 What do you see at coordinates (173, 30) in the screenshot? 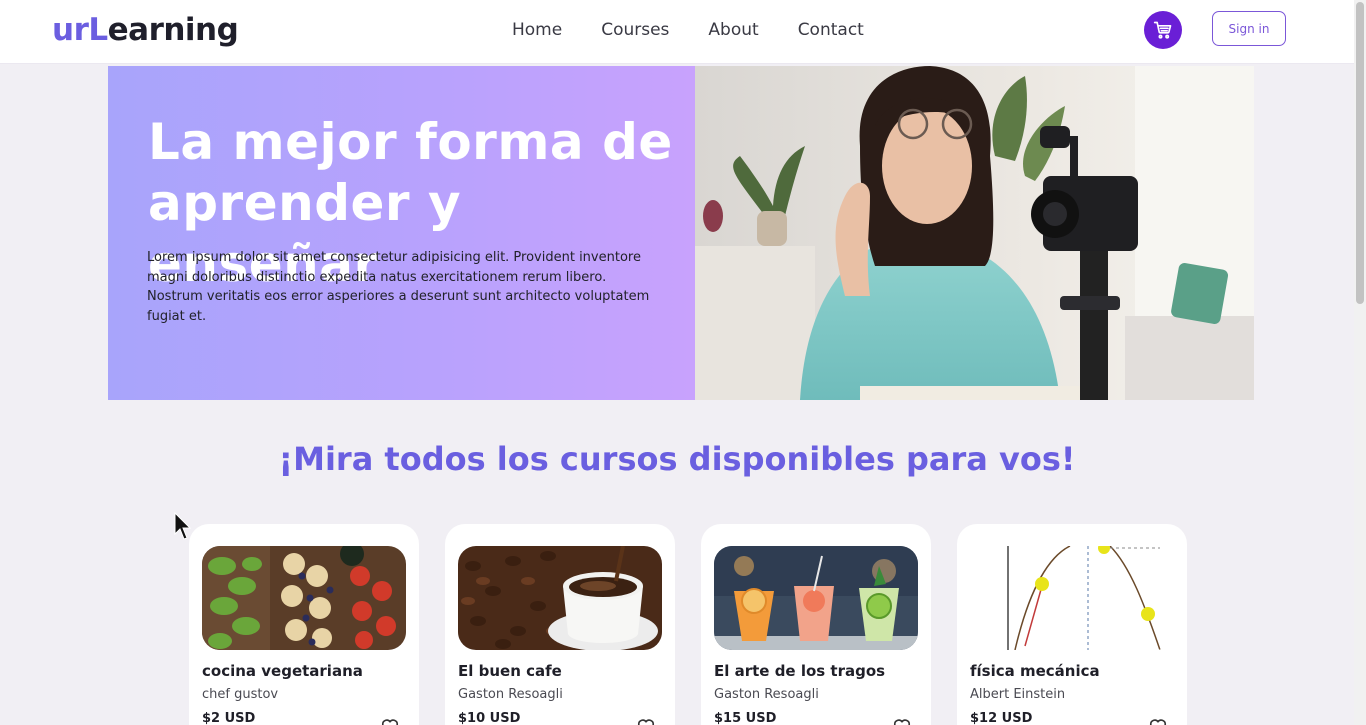
I see `logo-rest: earning` at bounding box center [173, 30].